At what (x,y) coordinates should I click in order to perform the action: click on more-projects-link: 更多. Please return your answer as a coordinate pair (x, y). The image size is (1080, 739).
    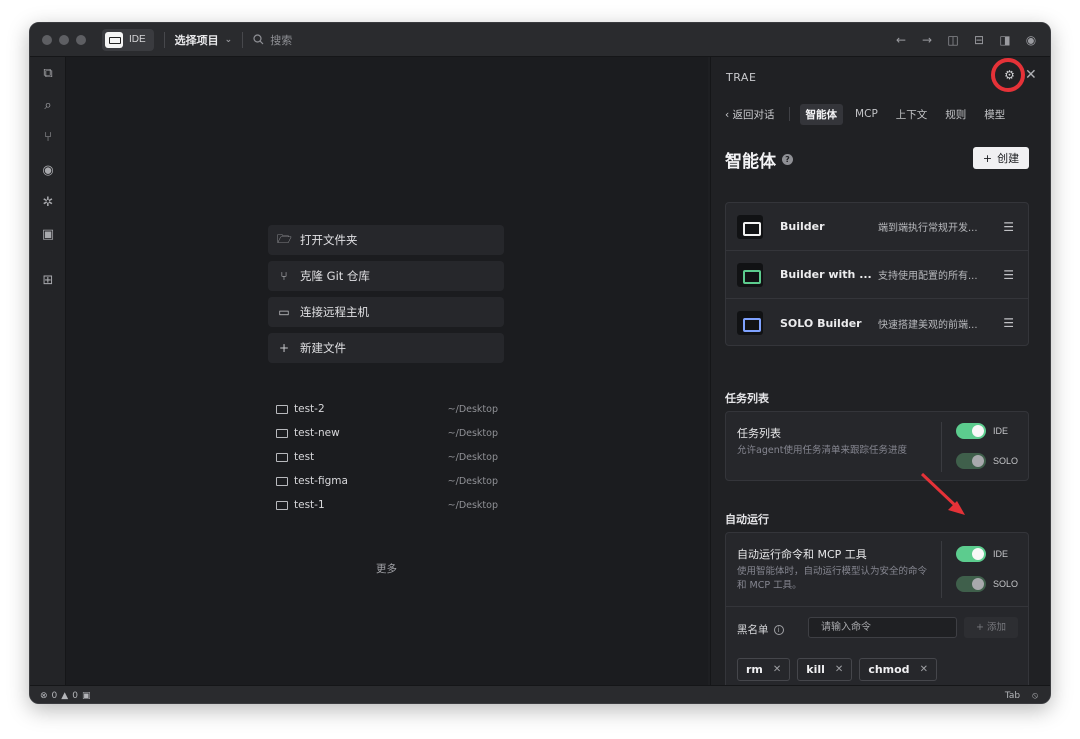
    Looking at the image, I should click on (386, 568).